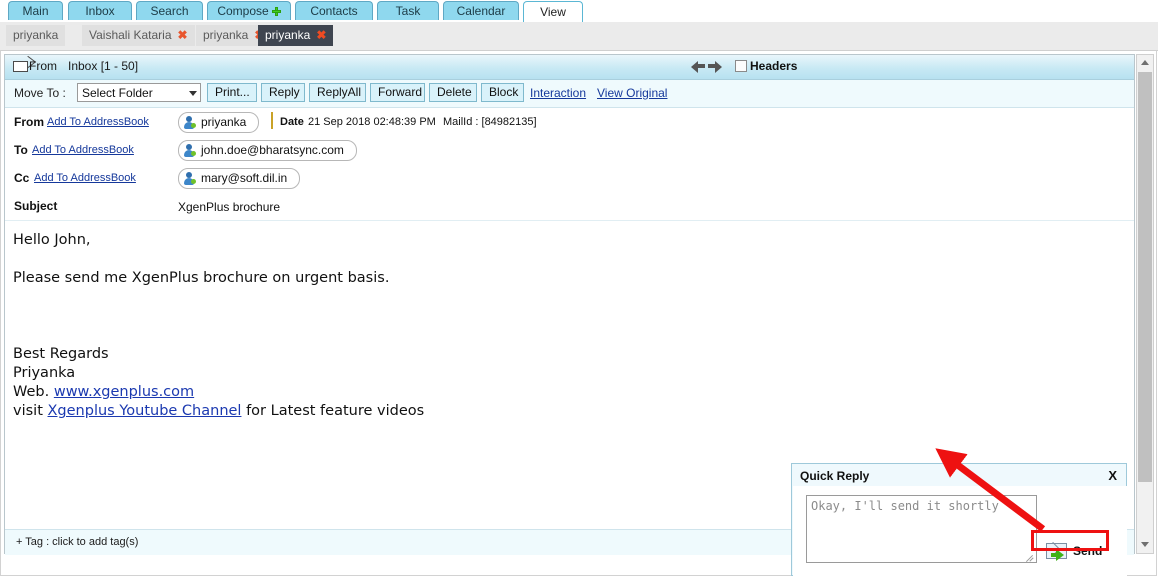  I want to click on to-contact-chip: john.doe@bharatsync.com, so click(267, 150).